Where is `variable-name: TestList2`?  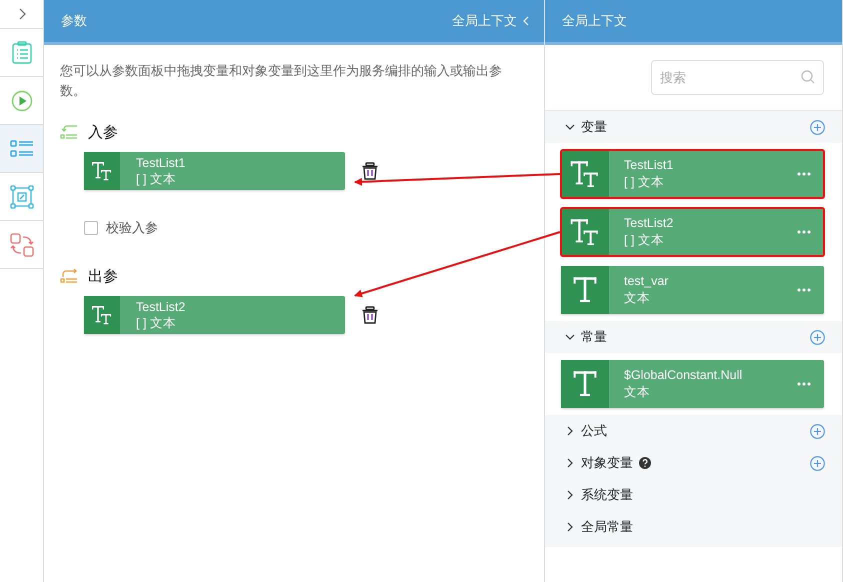
variable-name: TestList2 is located at coordinates (649, 223).